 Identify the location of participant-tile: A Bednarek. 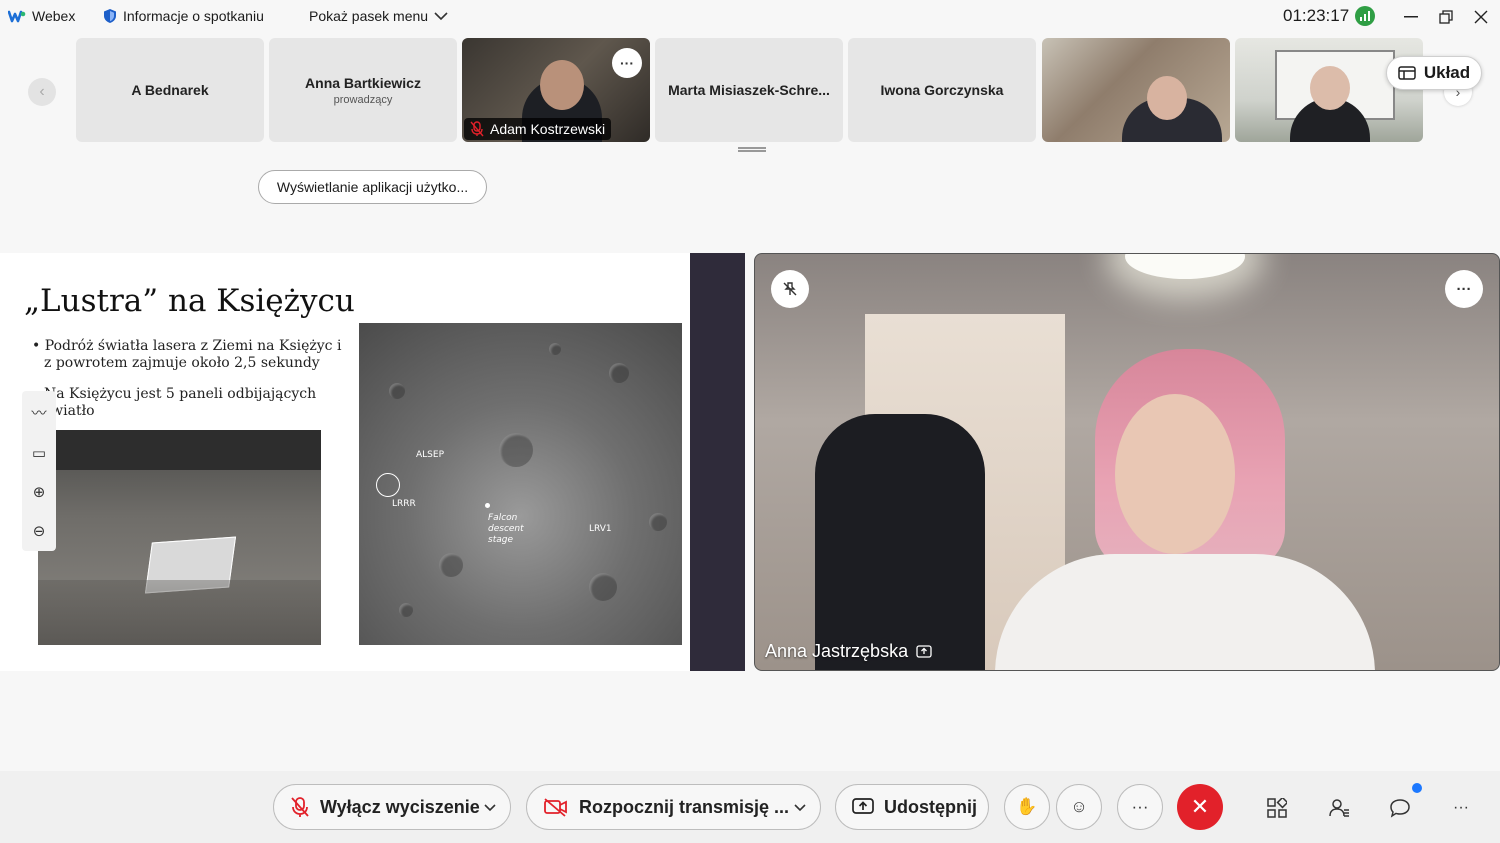
(170, 90).